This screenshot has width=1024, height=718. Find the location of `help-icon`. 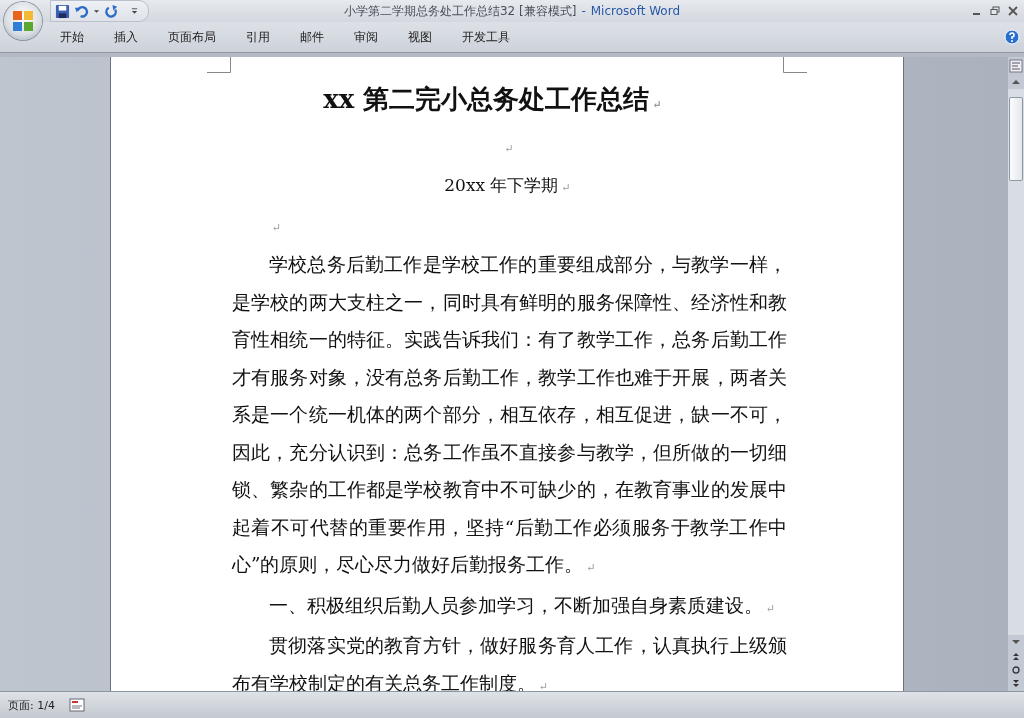

help-icon is located at coordinates (1012, 37).